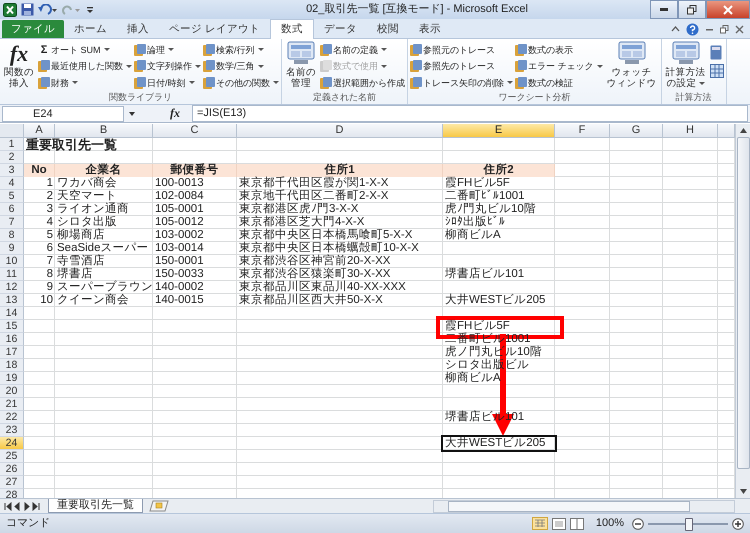 This screenshot has width=750, height=533. What do you see at coordinates (85, 49) in the screenshot?
I see `ribbon-button: Σ オート SUM` at bounding box center [85, 49].